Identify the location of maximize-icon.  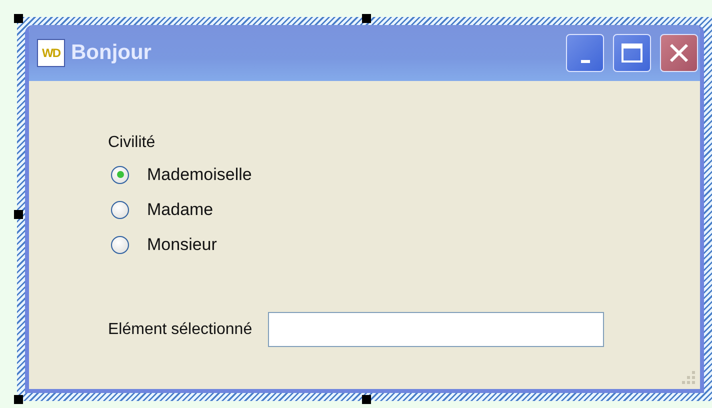
(632, 53).